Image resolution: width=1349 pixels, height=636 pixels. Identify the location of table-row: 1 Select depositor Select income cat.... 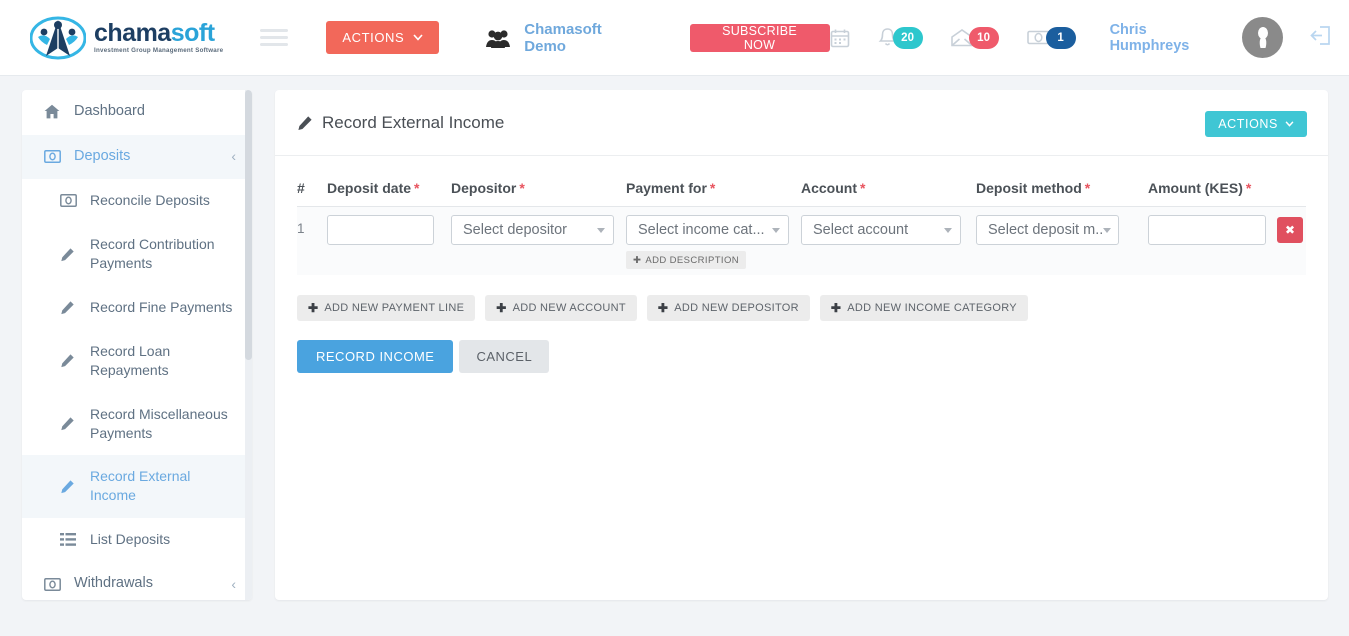
(801, 240).